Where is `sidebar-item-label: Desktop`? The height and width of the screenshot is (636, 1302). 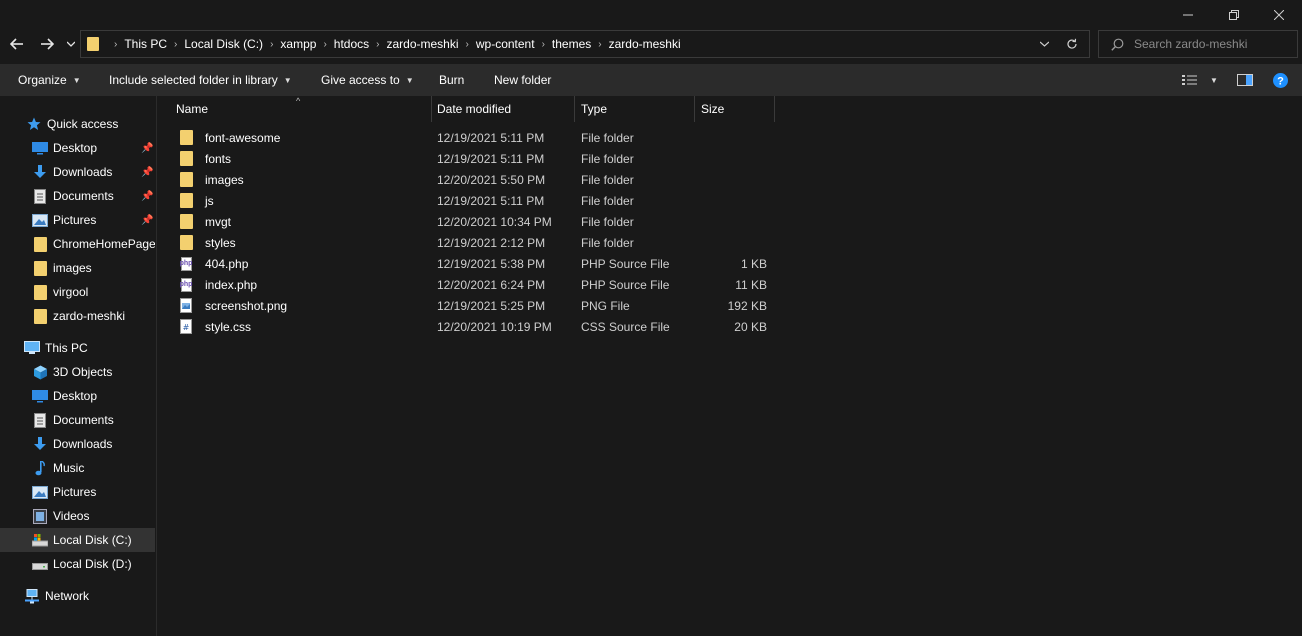 sidebar-item-label: Desktop is located at coordinates (75, 396).